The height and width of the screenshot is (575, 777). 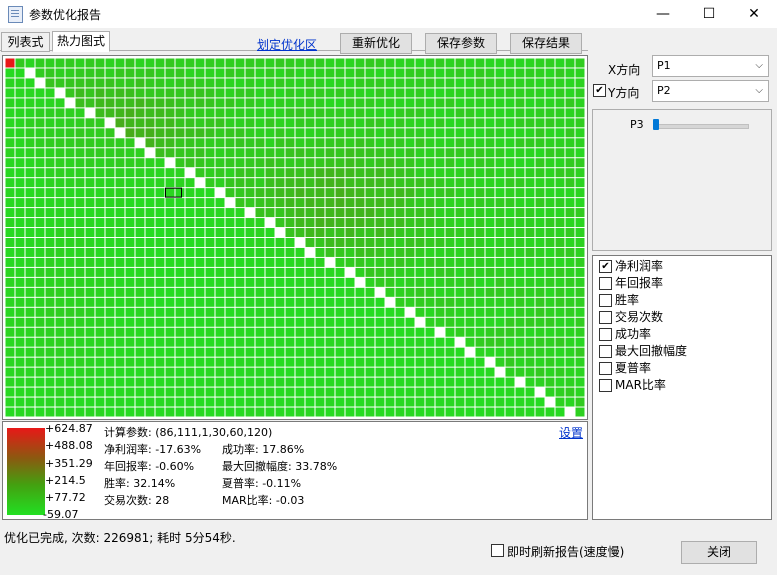 What do you see at coordinates (701, 126) in the screenshot?
I see `p3-slider-track` at bounding box center [701, 126].